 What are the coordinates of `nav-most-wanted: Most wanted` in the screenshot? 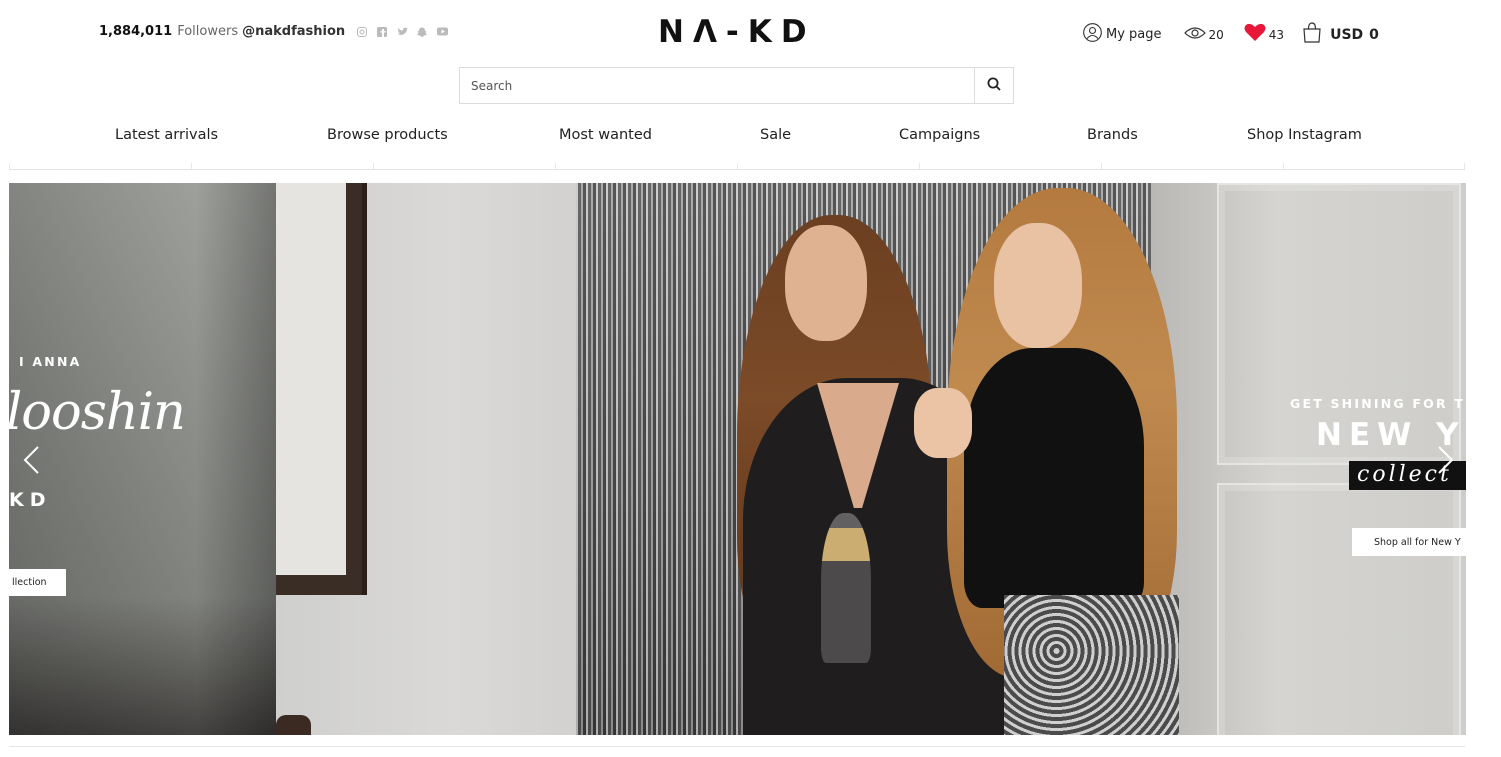 It's located at (605, 135).